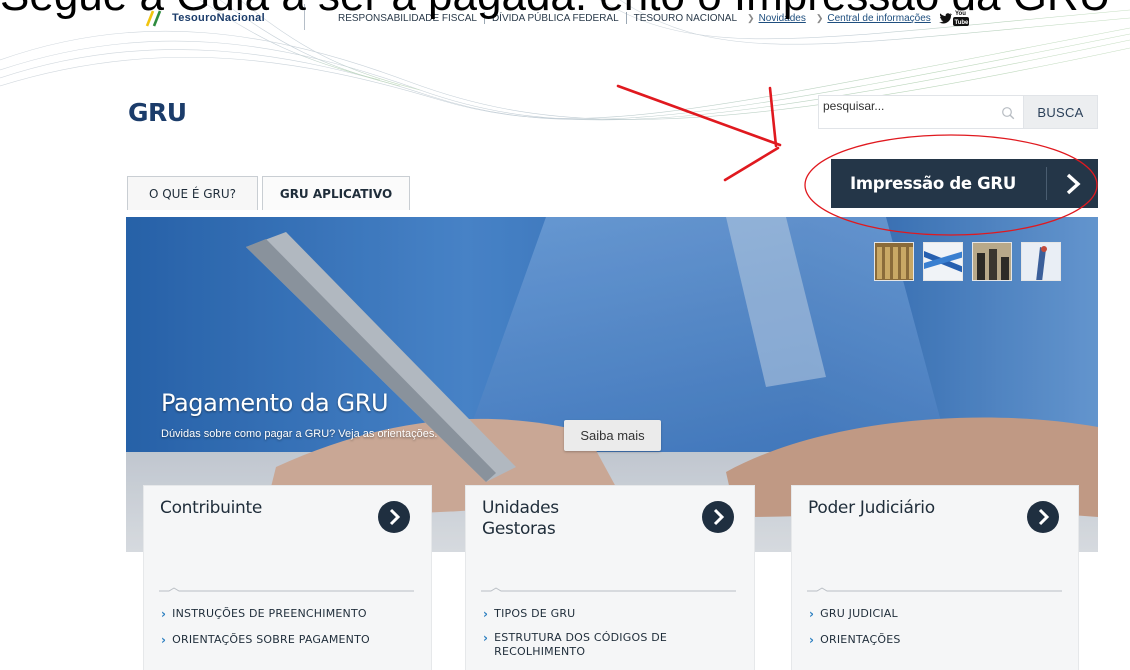 The height and width of the screenshot is (670, 1130). Describe the element at coordinates (894, 261) in the screenshot. I see `books-thumbnail` at that location.